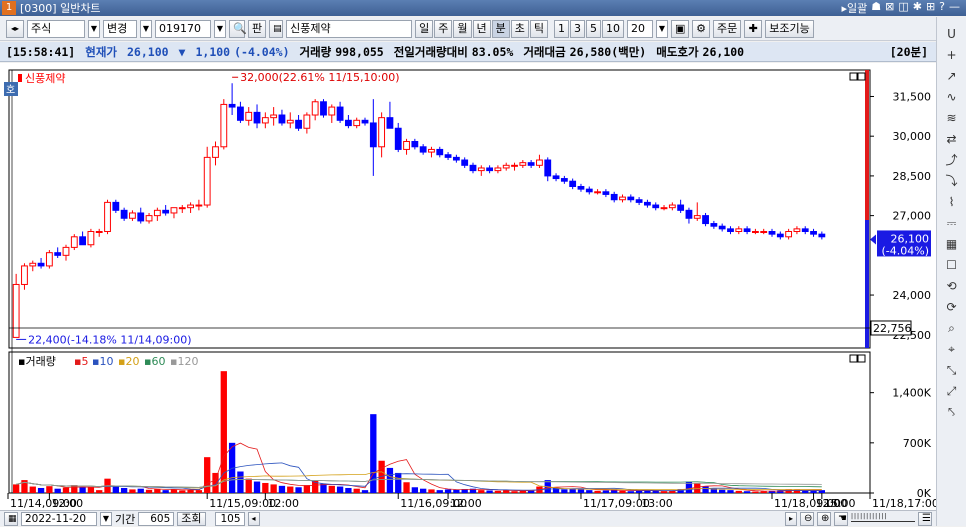 The width and height of the screenshot is (966, 527). Describe the element at coordinates (238, 28) in the screenshot. I see `search-icon: 🔍` at that location.